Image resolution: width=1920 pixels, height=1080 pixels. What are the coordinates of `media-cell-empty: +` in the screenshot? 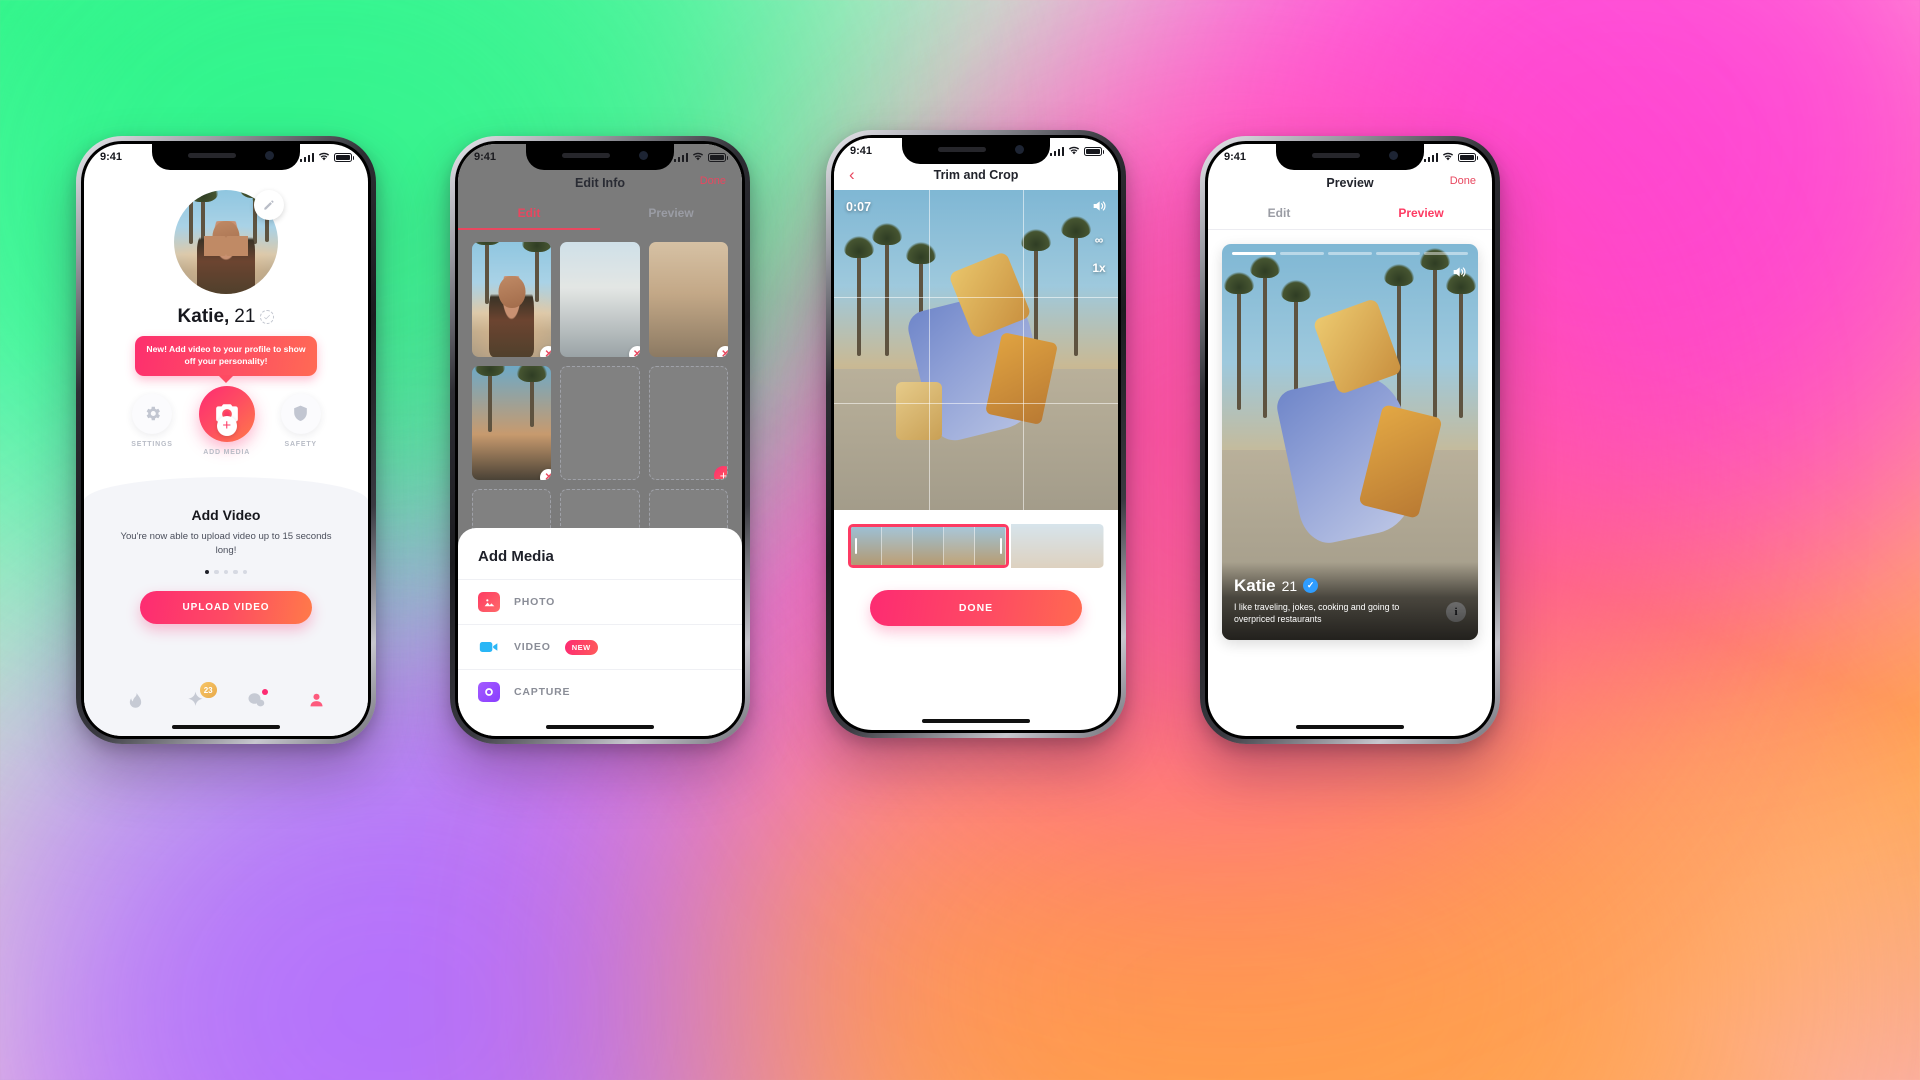 It's located at (688, 423).